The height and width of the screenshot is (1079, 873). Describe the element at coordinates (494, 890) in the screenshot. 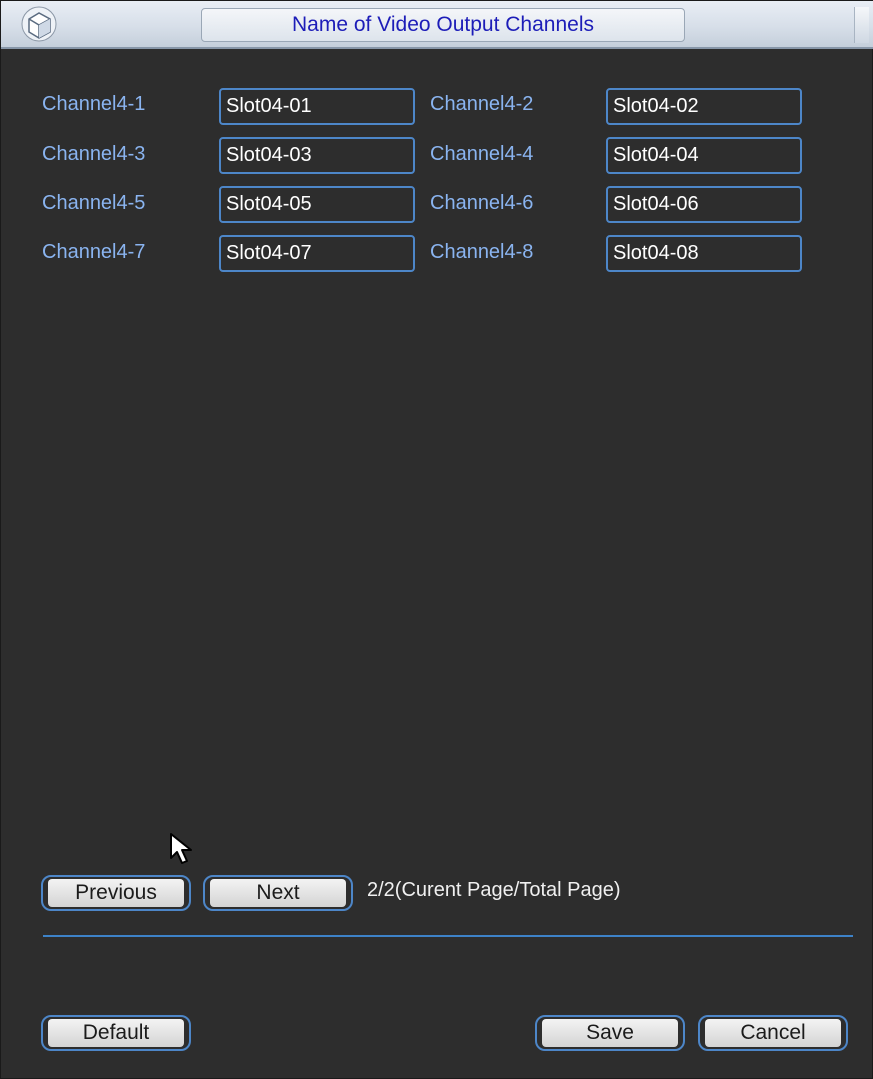

I see `page-indicator: 2/2(Curent Page/Total Page)` at that location.